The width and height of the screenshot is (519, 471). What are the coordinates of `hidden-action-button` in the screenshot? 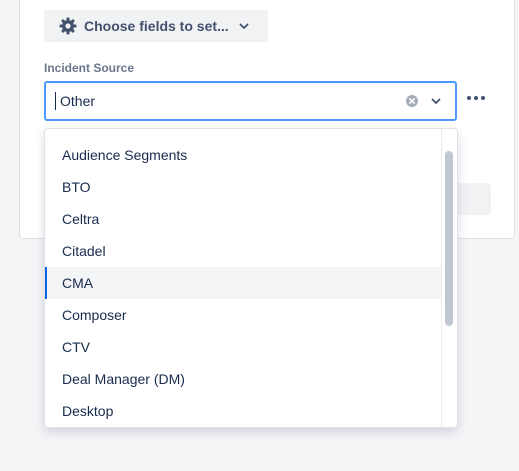 It's located at (473, 199).